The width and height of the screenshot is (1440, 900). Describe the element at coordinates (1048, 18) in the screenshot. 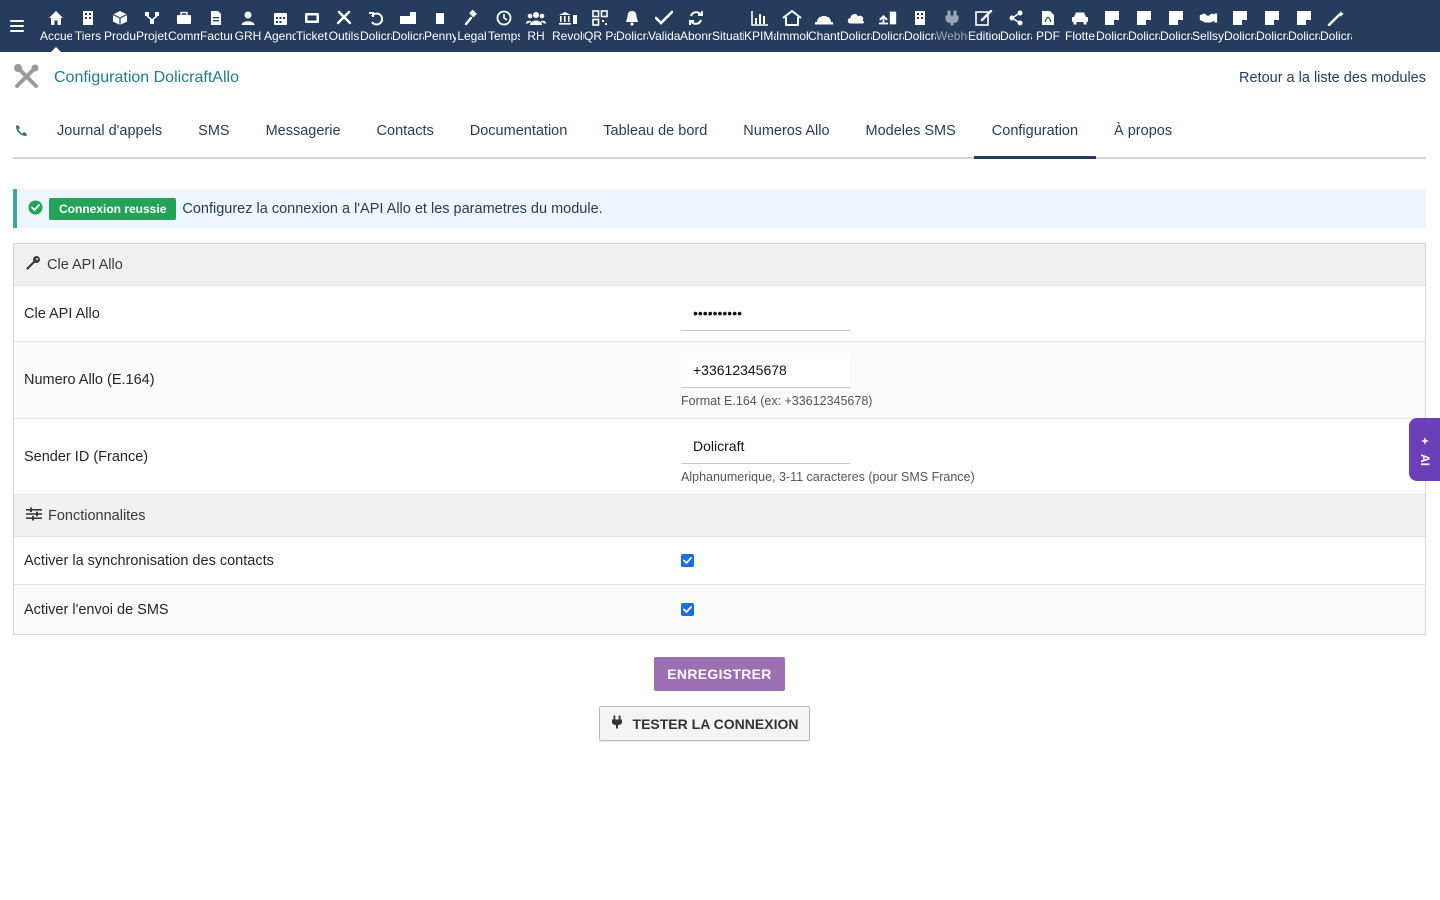

I see `pdf-icon` at that location.